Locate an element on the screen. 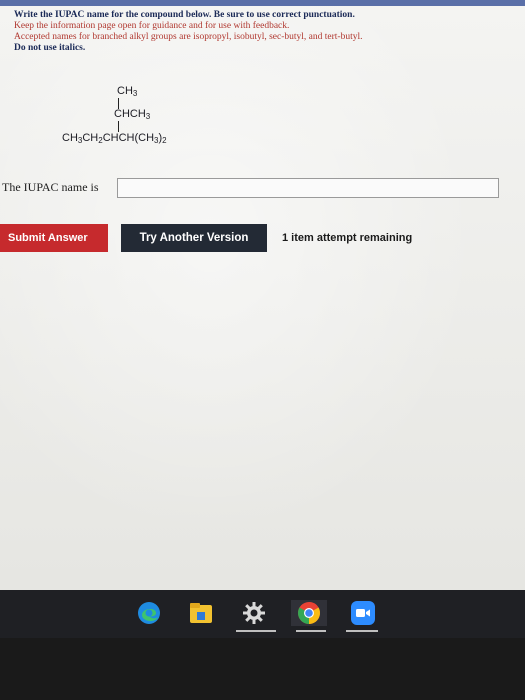 The height and width of the screenshot is (700, 525). answer-prompt: The IUPAC name is is located at coordinates (50, 187).